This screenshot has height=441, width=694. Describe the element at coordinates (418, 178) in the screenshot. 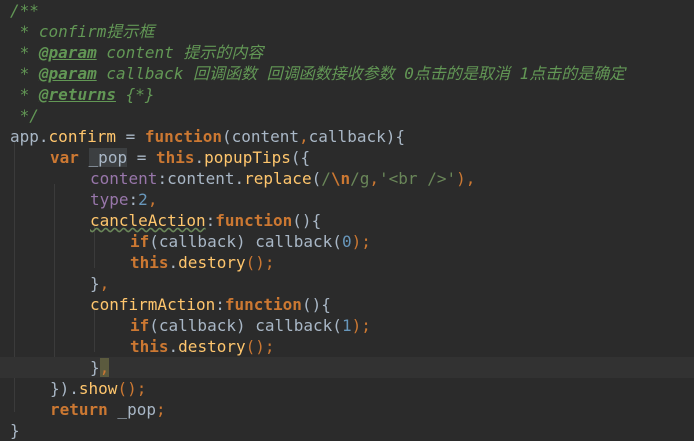

I see `code-token: '<br />'` at that location.